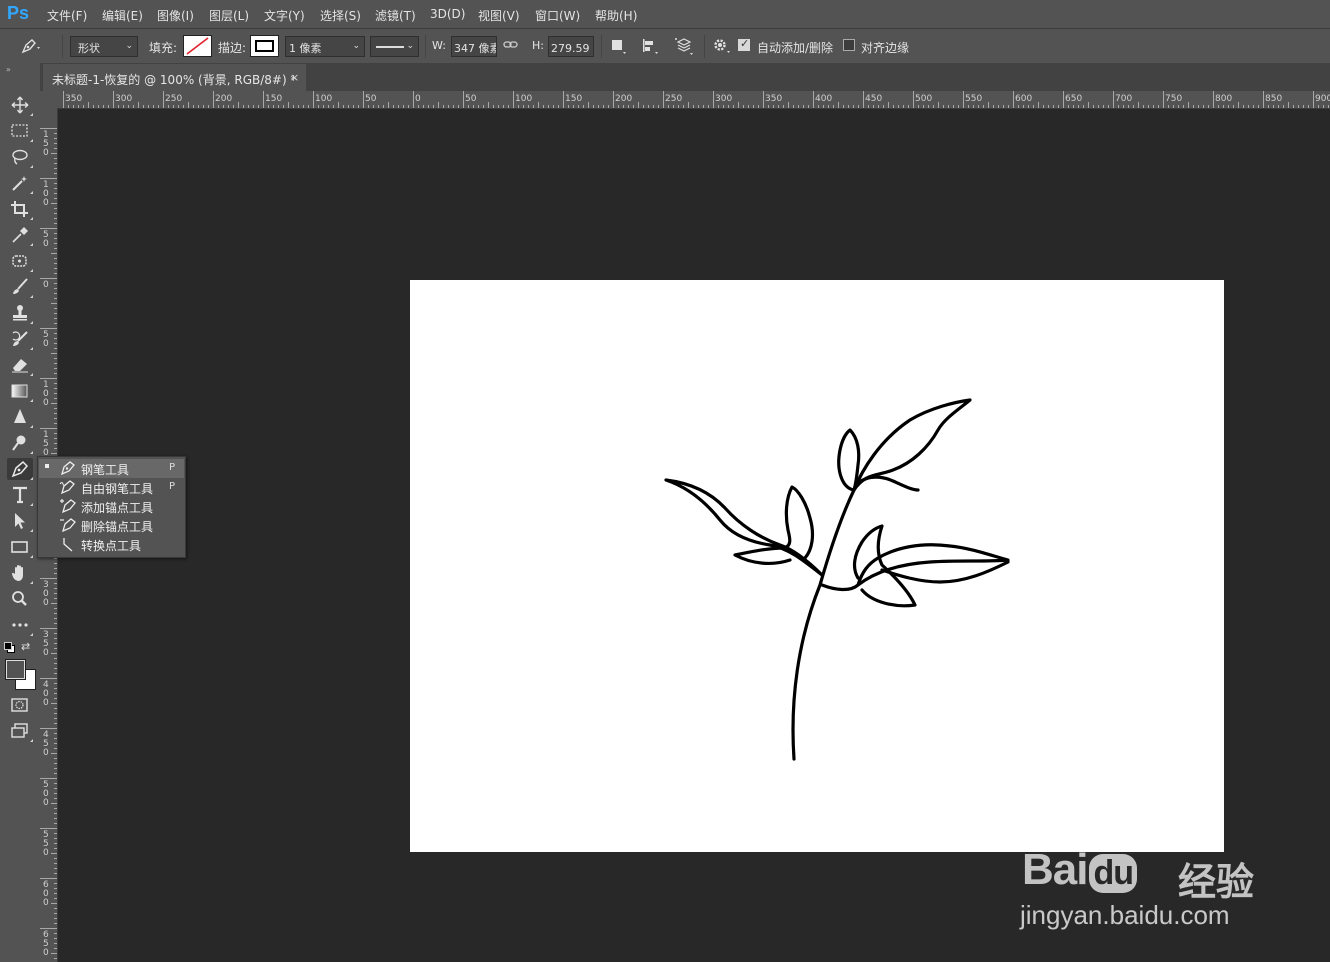 Image resolution: width=1330 pixels, height=962 pixels. I want to click on flyout-item-delete-anchor-tool: 删除锚点工具, so click(111, 525).